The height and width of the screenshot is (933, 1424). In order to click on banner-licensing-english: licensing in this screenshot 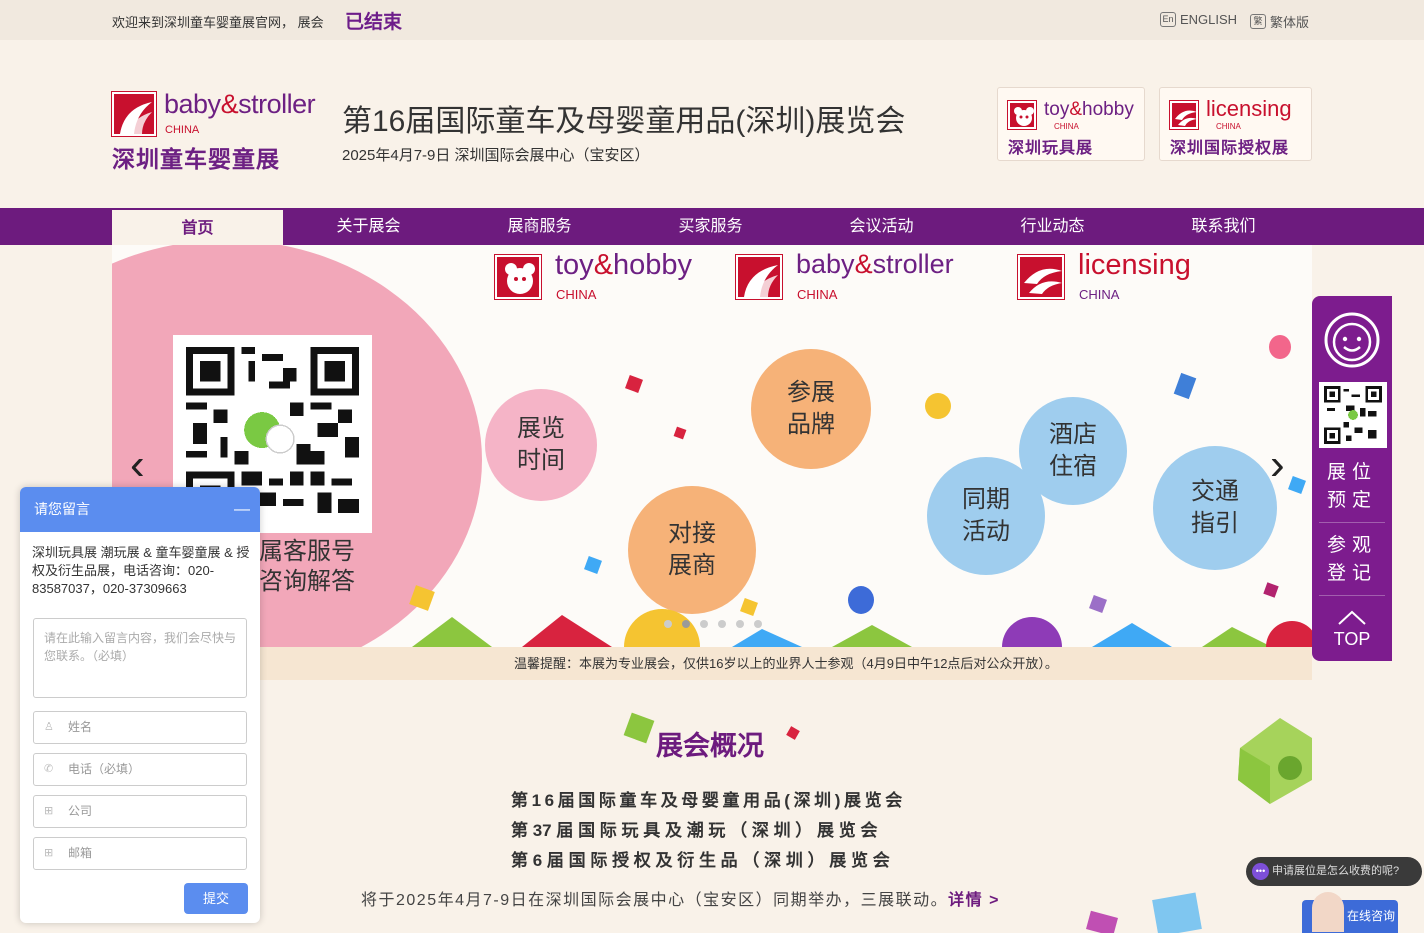, I will do `click(1134, 265)`.